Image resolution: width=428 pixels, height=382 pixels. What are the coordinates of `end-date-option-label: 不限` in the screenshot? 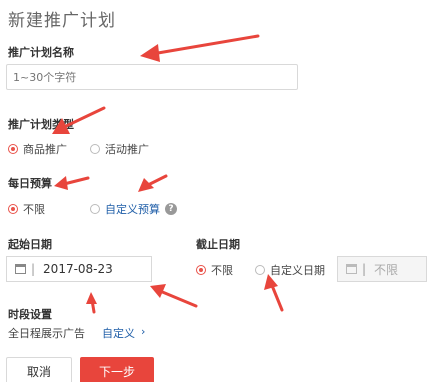 It's located at (222, 270).